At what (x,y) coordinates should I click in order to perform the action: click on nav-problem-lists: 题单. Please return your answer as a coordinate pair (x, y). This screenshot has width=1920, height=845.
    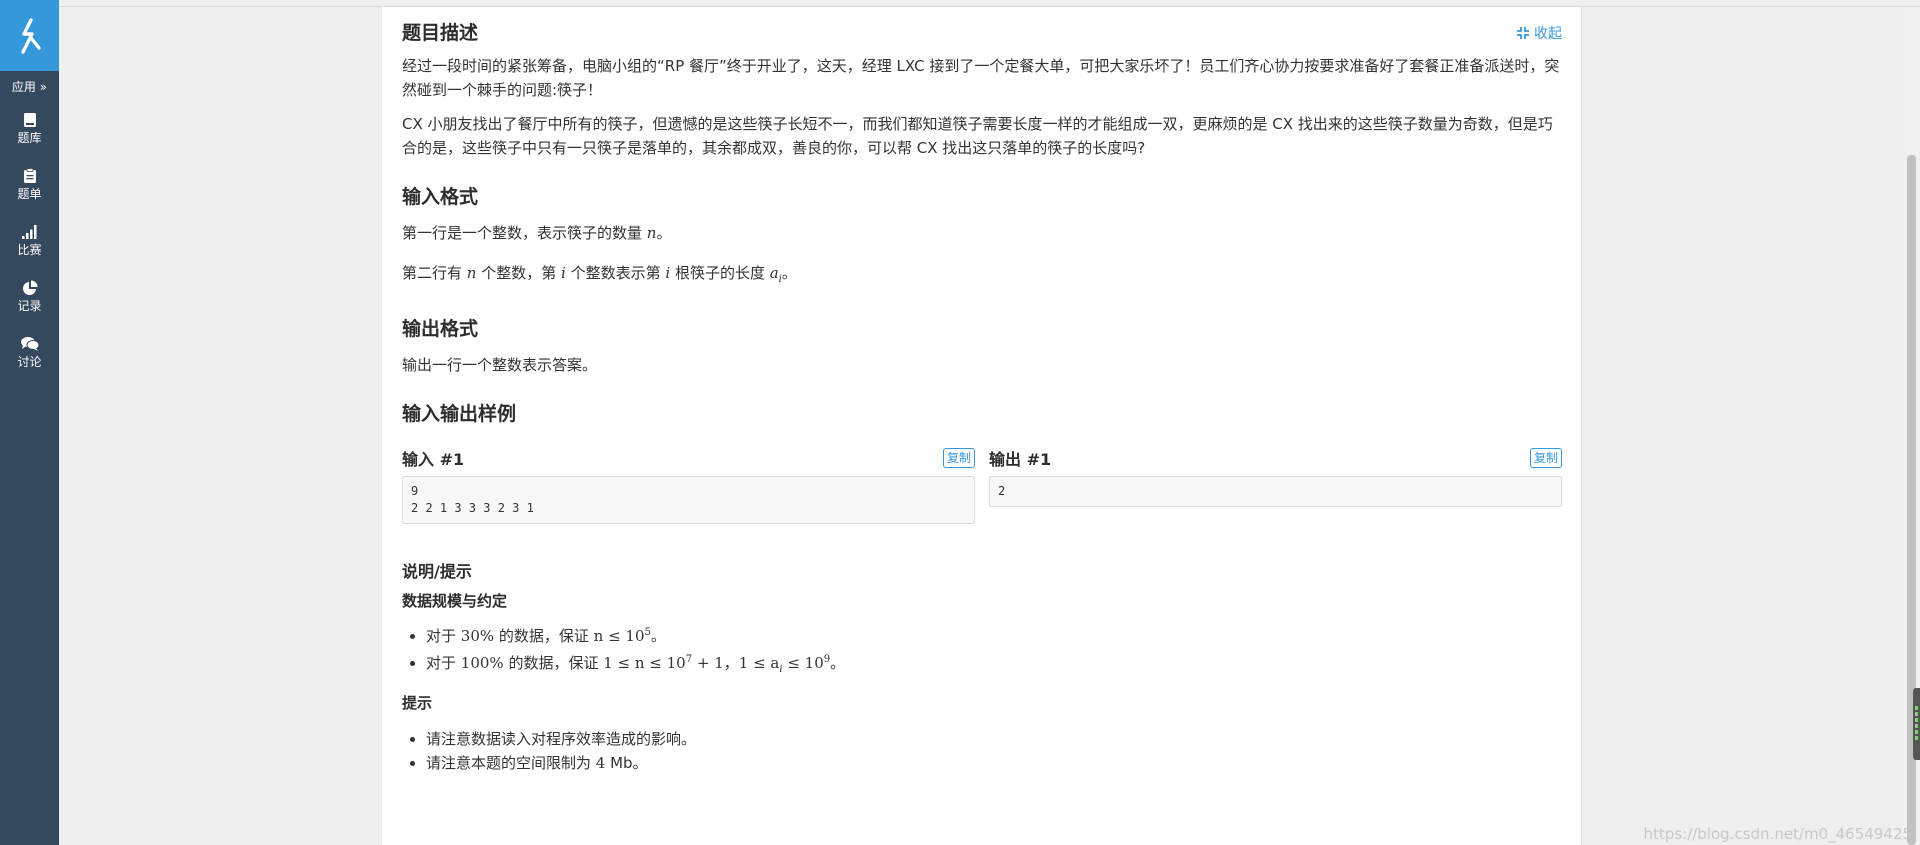
    Looking at the image, I should click on (29, 184).